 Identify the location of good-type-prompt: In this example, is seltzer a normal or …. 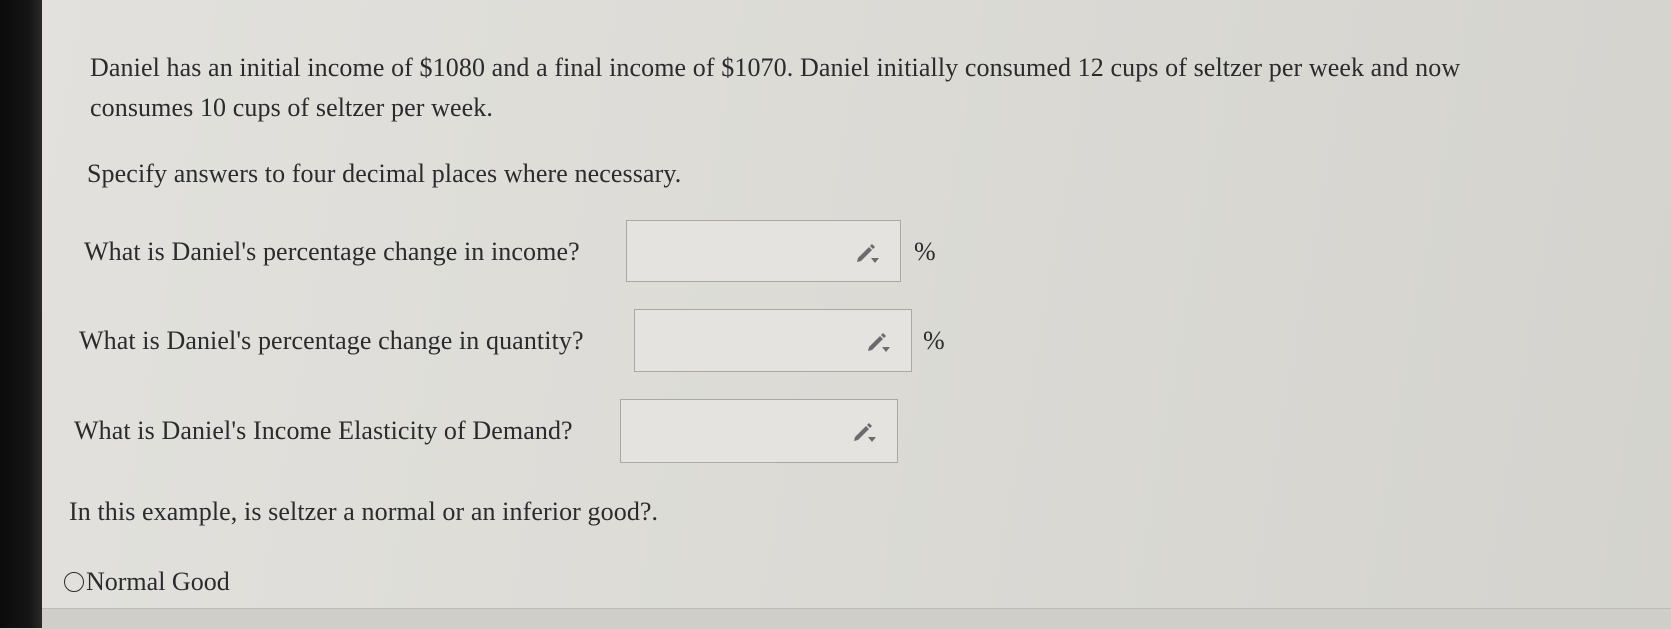
(364, 511).